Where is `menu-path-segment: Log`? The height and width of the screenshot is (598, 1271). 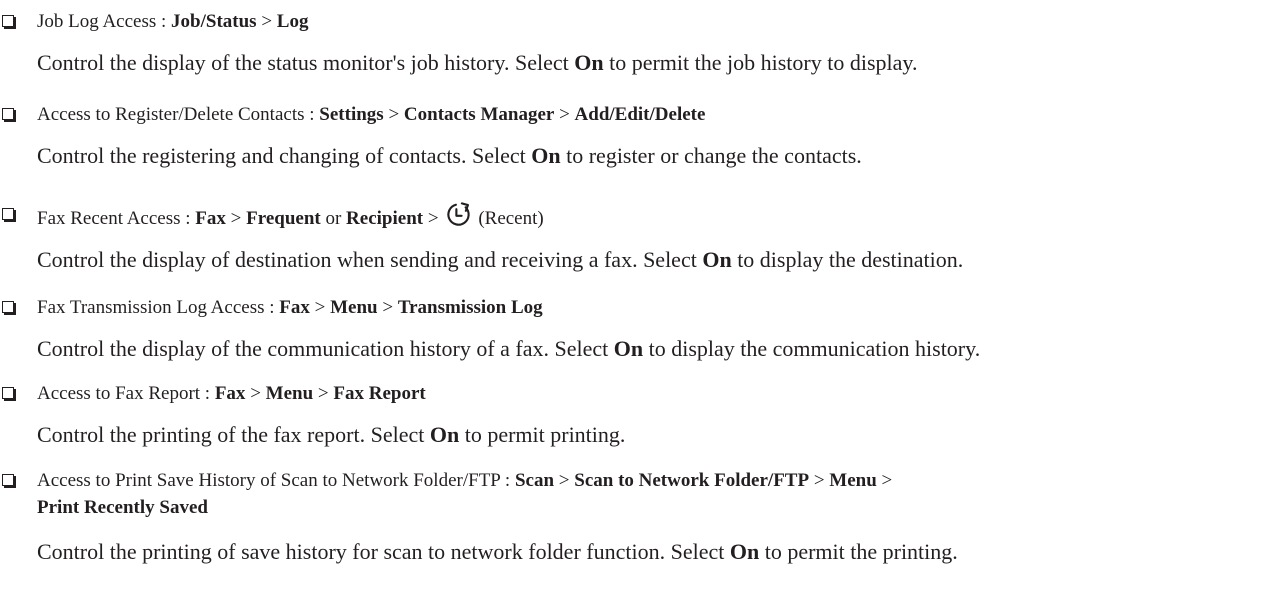
menu-path-segment: Log is located at coordinates (292, 21).